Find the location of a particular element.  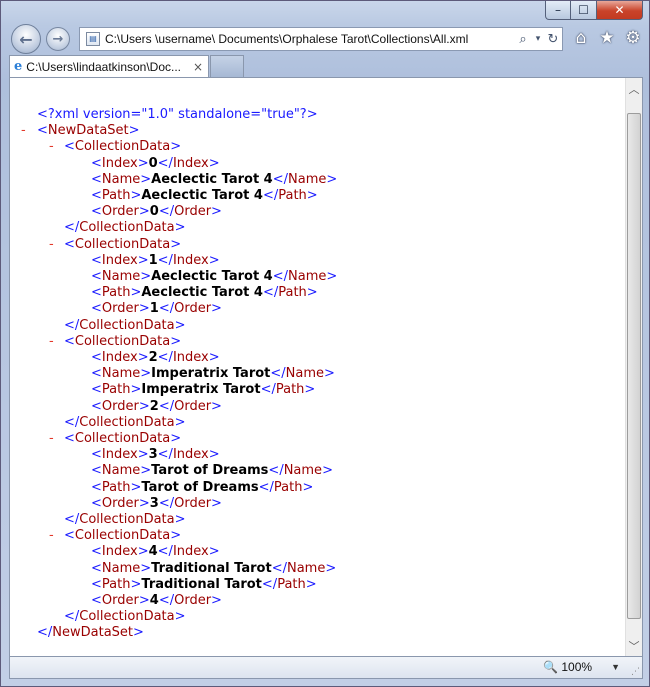

xml-tag-name: NewDataSet is located at coordinates (93, 633).